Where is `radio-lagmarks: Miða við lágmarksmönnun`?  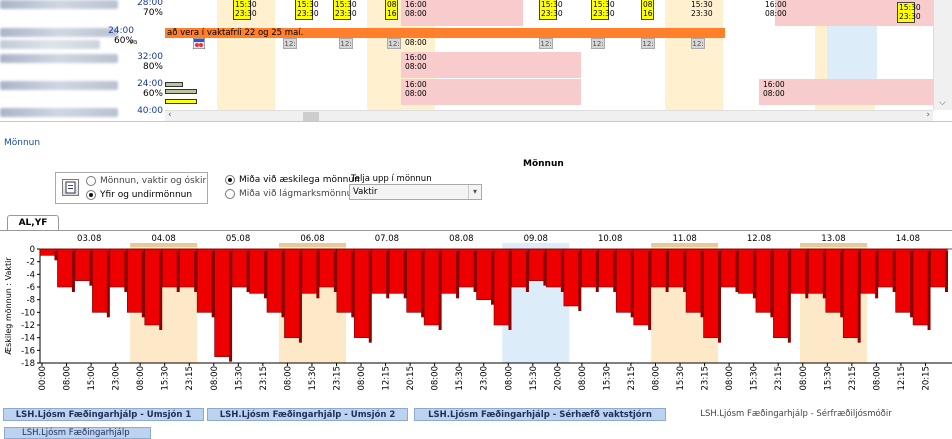
radio-lagmarks: Miða við lágmarksmönnun is located at coordinates (291, 194).